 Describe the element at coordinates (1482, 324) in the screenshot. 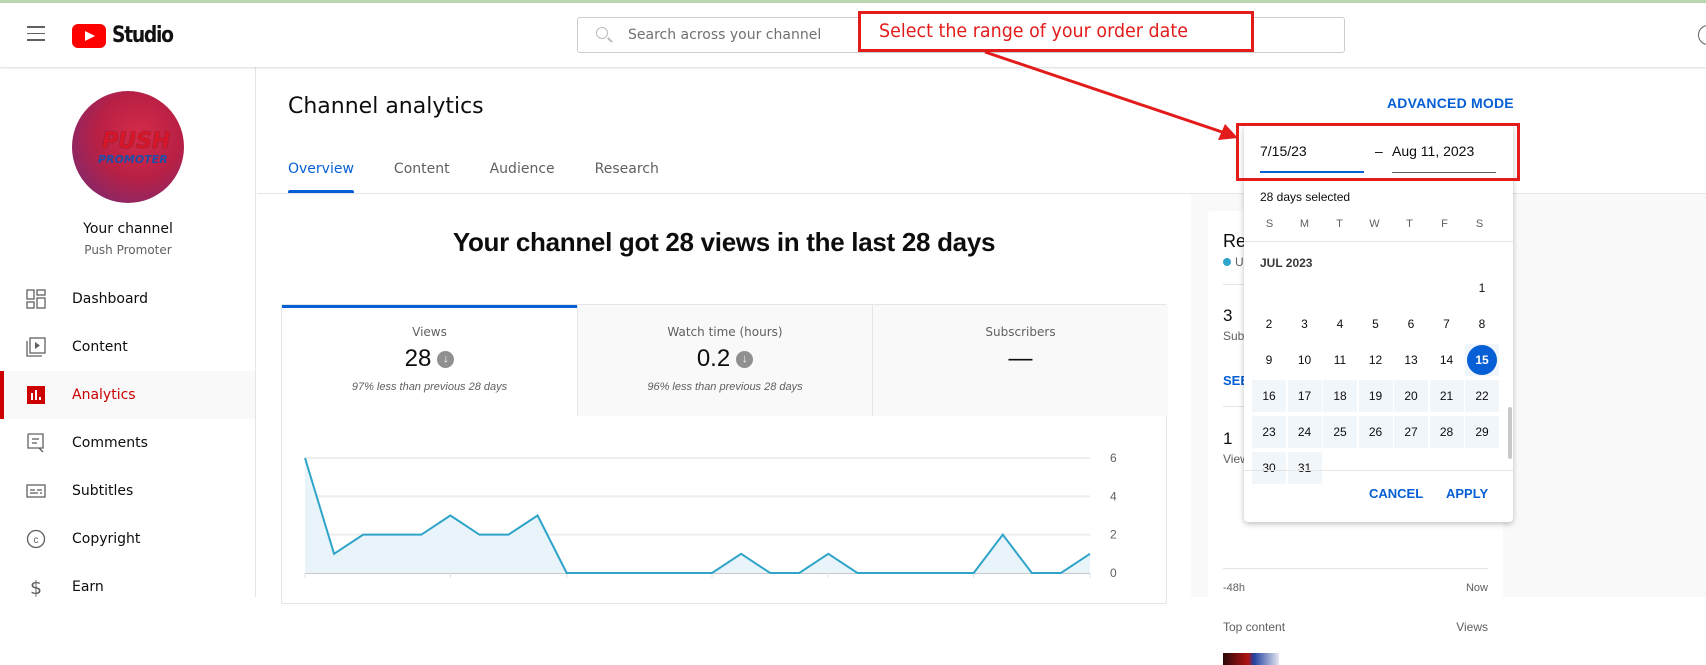

I see `calendar-day: 8` at that location.